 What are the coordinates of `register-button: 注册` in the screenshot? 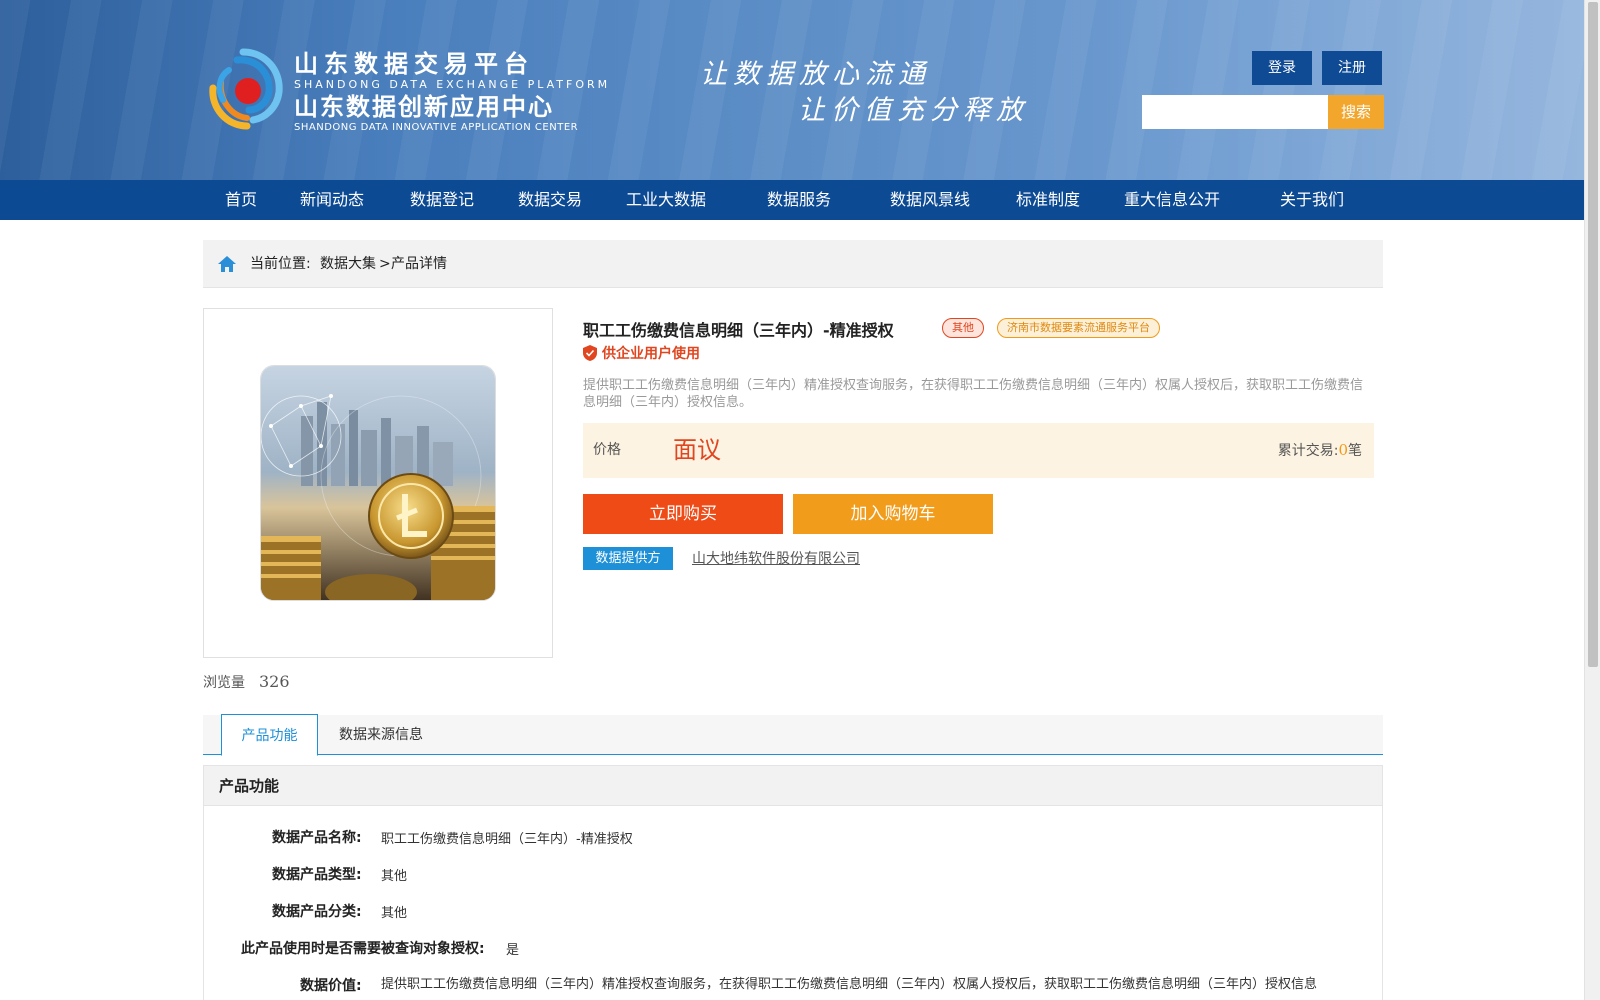 It's located at (1352, 68).